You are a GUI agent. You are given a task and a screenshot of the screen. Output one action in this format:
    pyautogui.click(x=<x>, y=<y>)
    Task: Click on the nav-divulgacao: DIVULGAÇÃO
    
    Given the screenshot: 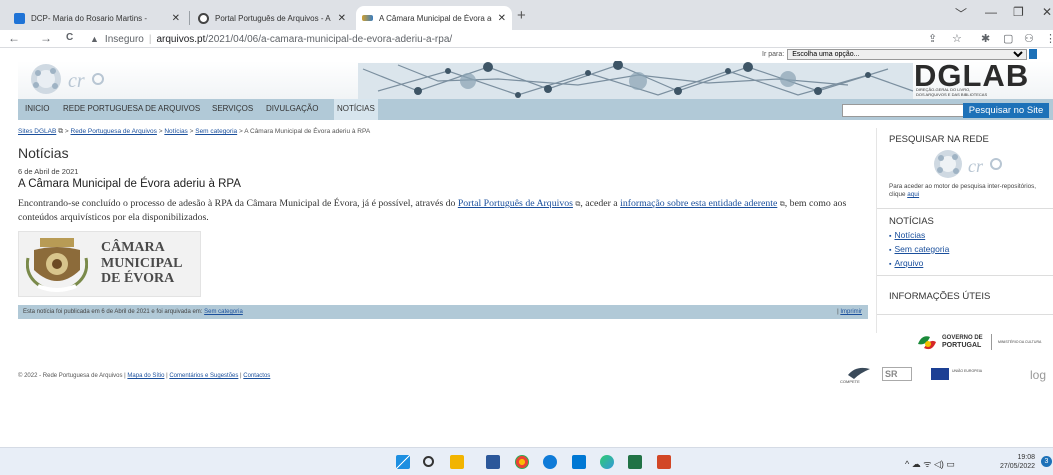 What is the action you would take?
    pyautogui.click(x=292, y=108)
    